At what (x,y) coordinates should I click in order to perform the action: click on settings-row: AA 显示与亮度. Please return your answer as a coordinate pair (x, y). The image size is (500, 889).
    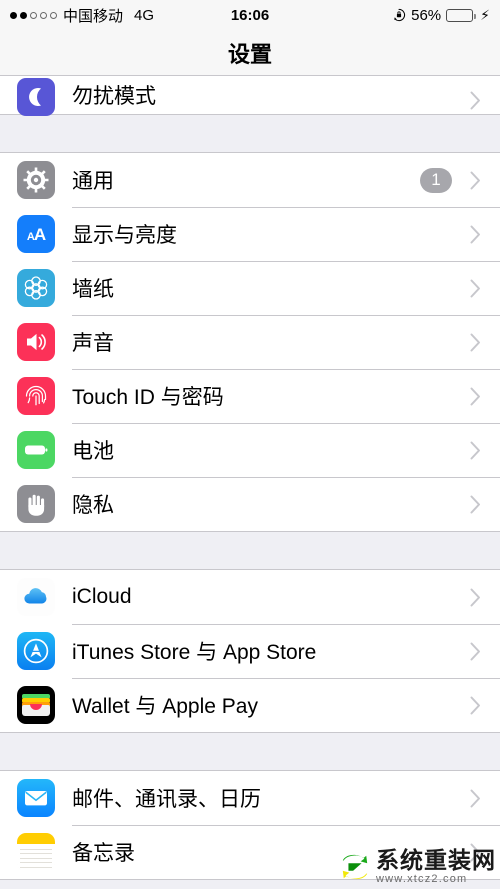
    Looking at the image, I should click on (250, 234).